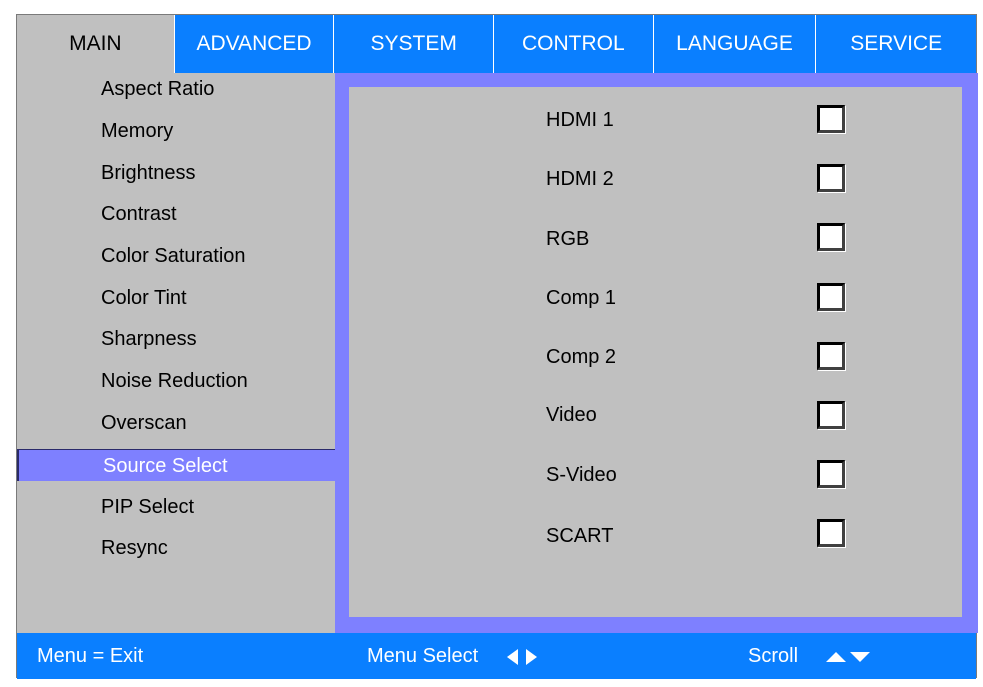 This screenshot has height=687, width=983. What do you see at coordinates (176, 173) in the screenshot?
I see `menu-item-brightness: Brightness` at bounding box center [176, 173].